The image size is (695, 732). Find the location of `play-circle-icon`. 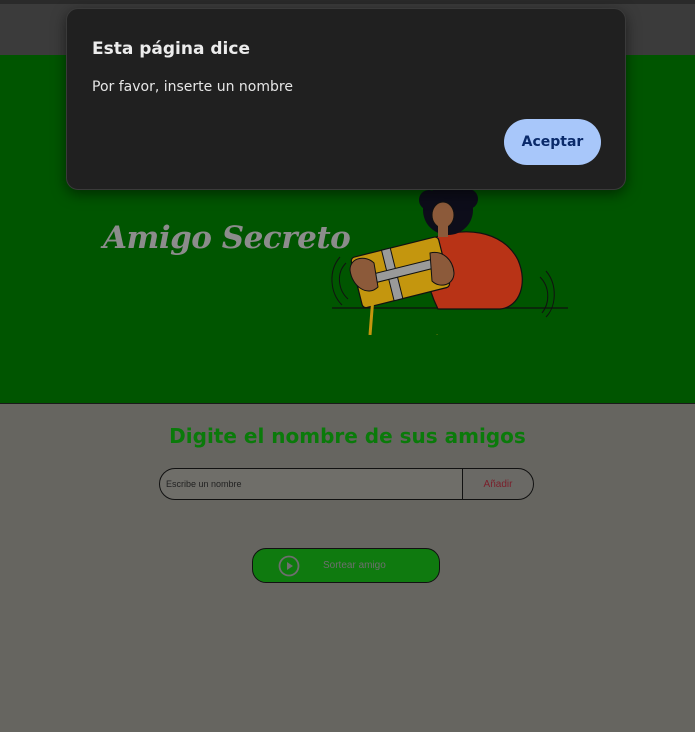

play-circle-icon is located at coordinates (289, 566).